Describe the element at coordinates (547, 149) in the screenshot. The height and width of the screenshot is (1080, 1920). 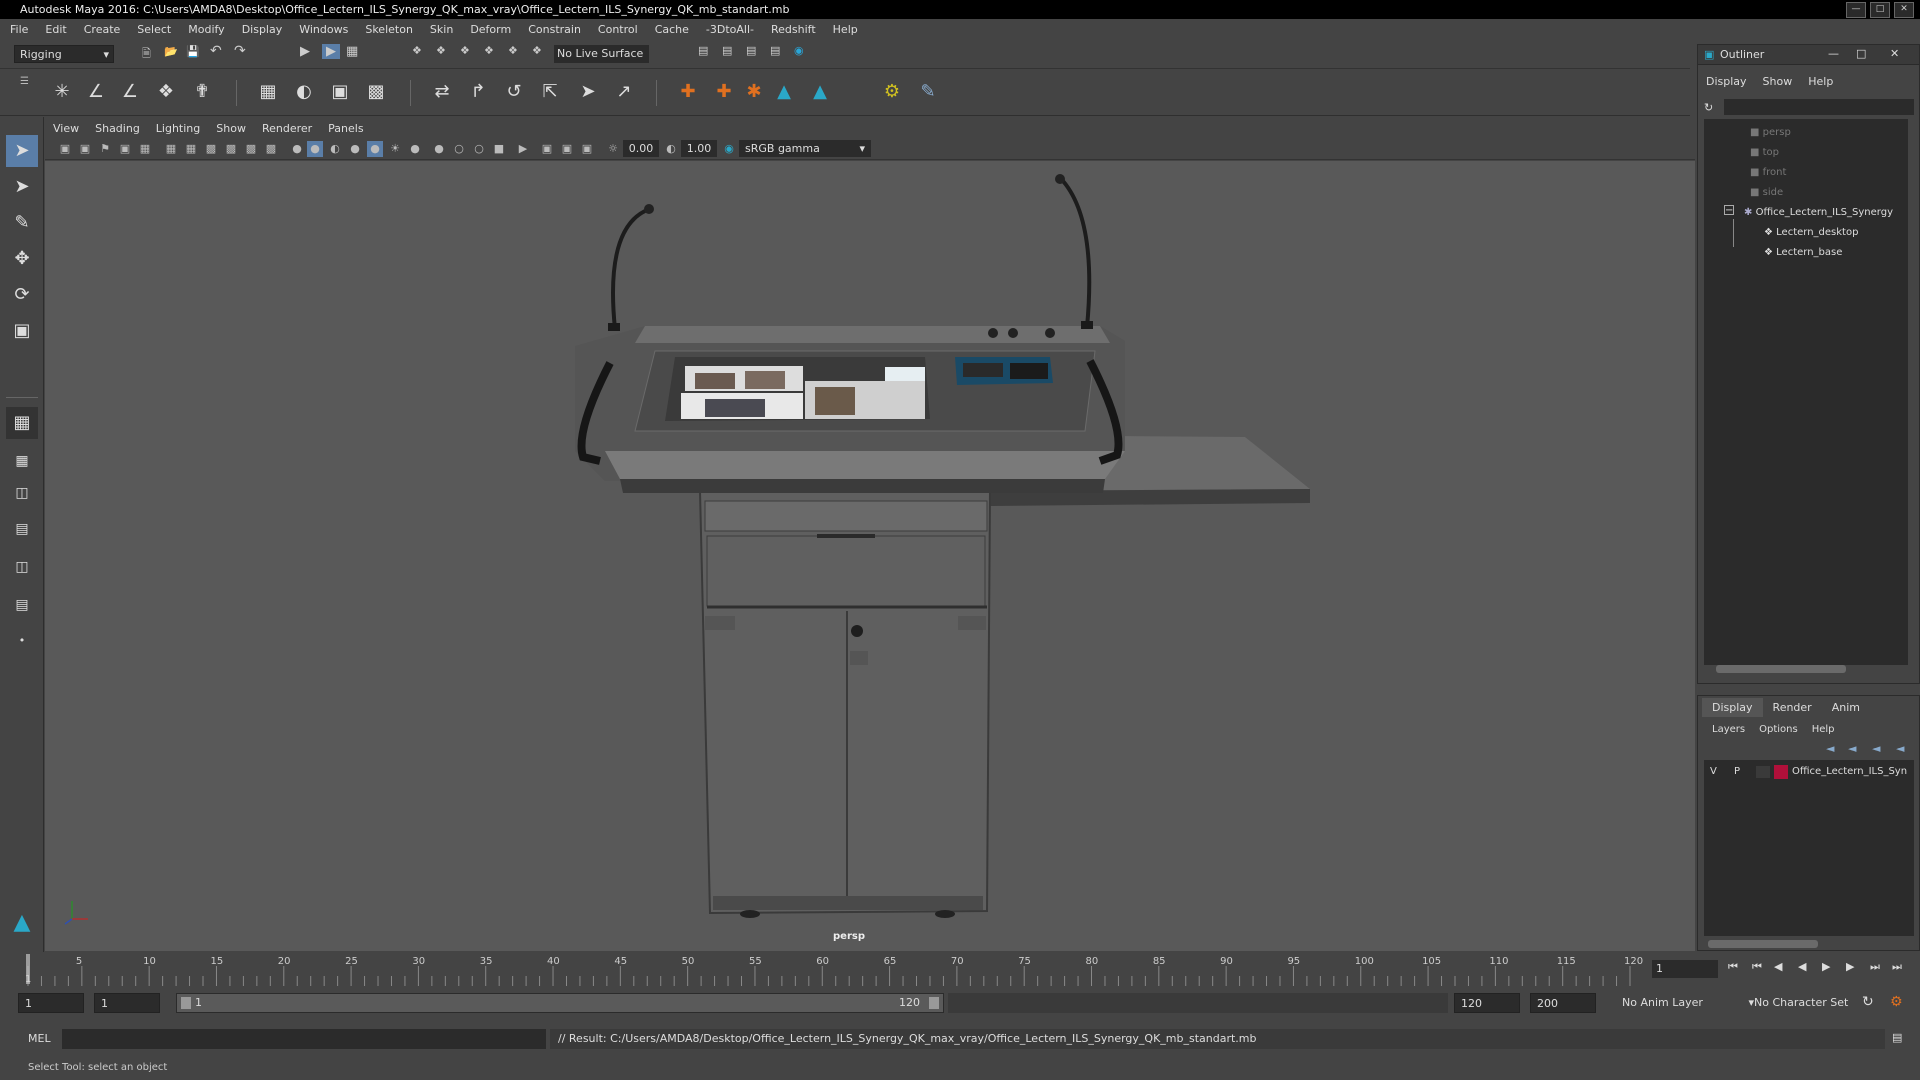
I see `frame-all-icon: ▣` at that location.